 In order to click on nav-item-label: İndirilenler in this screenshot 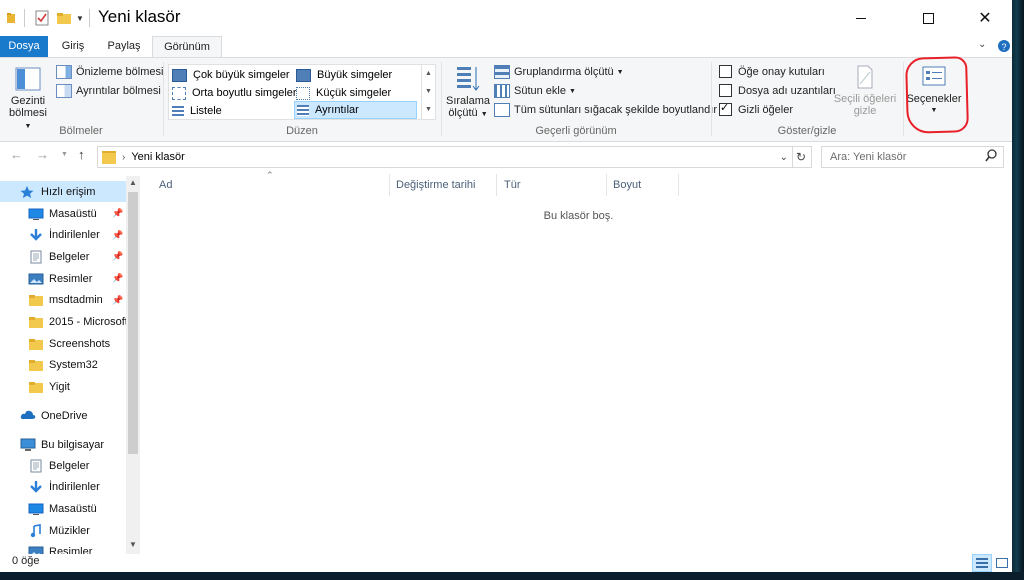, I will do `click(74, 487)`.